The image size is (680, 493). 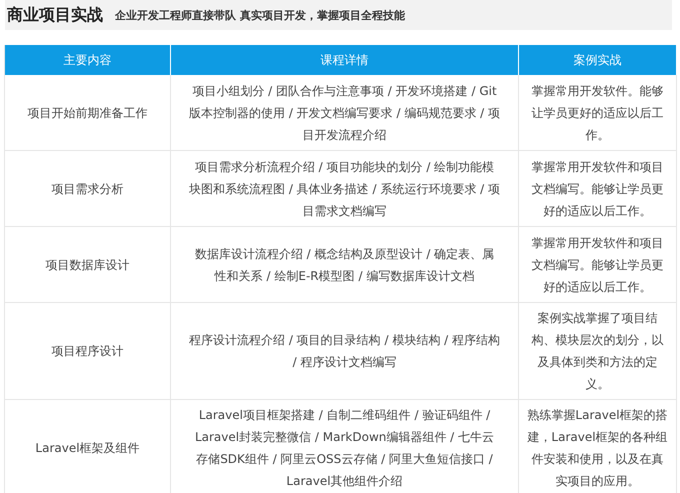 I want to click on table-cell: 项目程序设计, so click(x=88, y=351).